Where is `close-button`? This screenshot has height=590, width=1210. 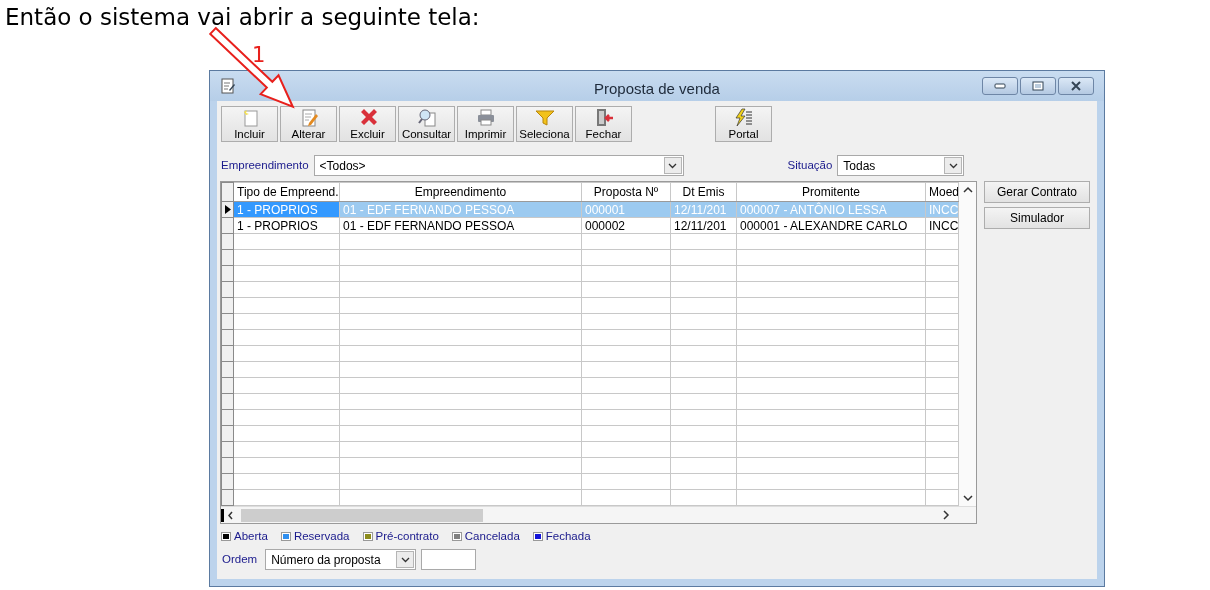 close-button is located at coordinates (1076, 86).